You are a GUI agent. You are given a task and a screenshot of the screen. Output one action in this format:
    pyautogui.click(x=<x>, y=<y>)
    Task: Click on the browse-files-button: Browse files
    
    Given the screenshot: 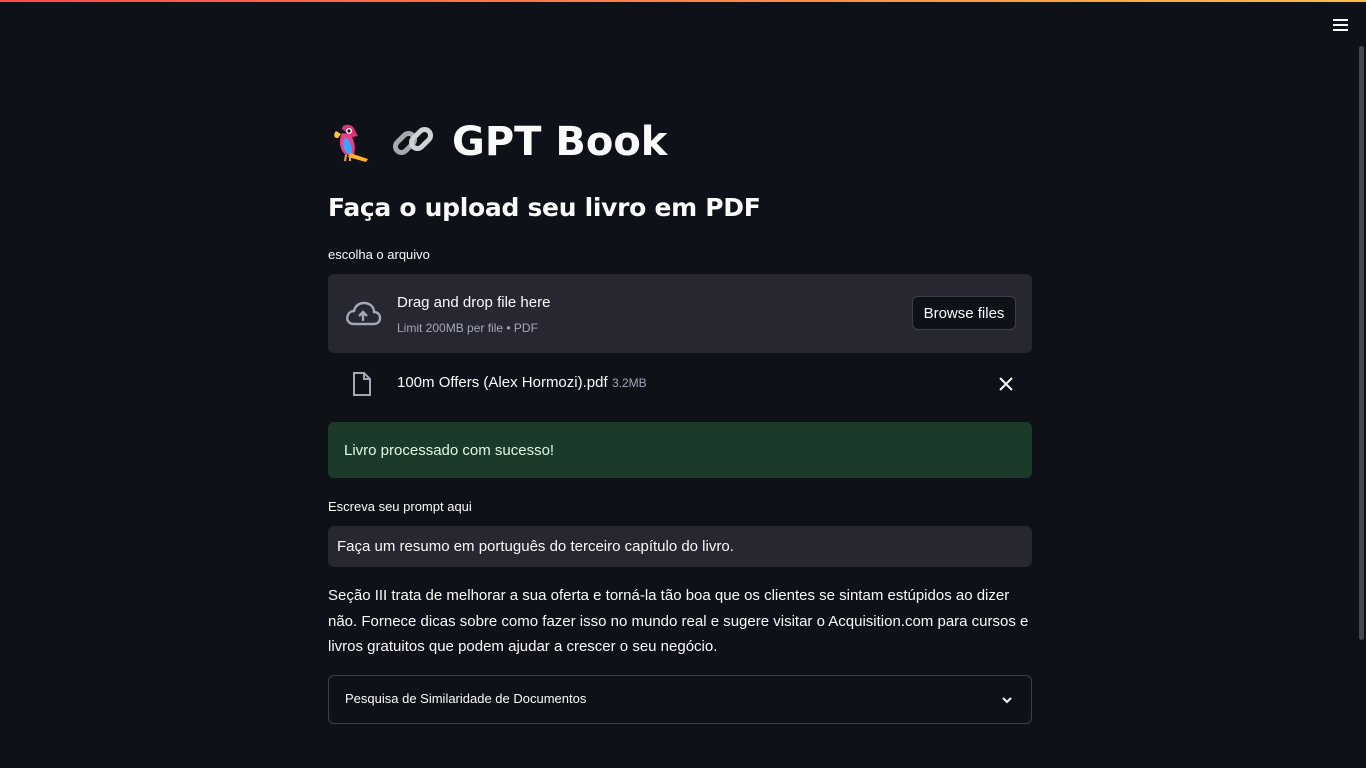 What is the action you would take?
    pyautogui.click(x=964, y=313)
    